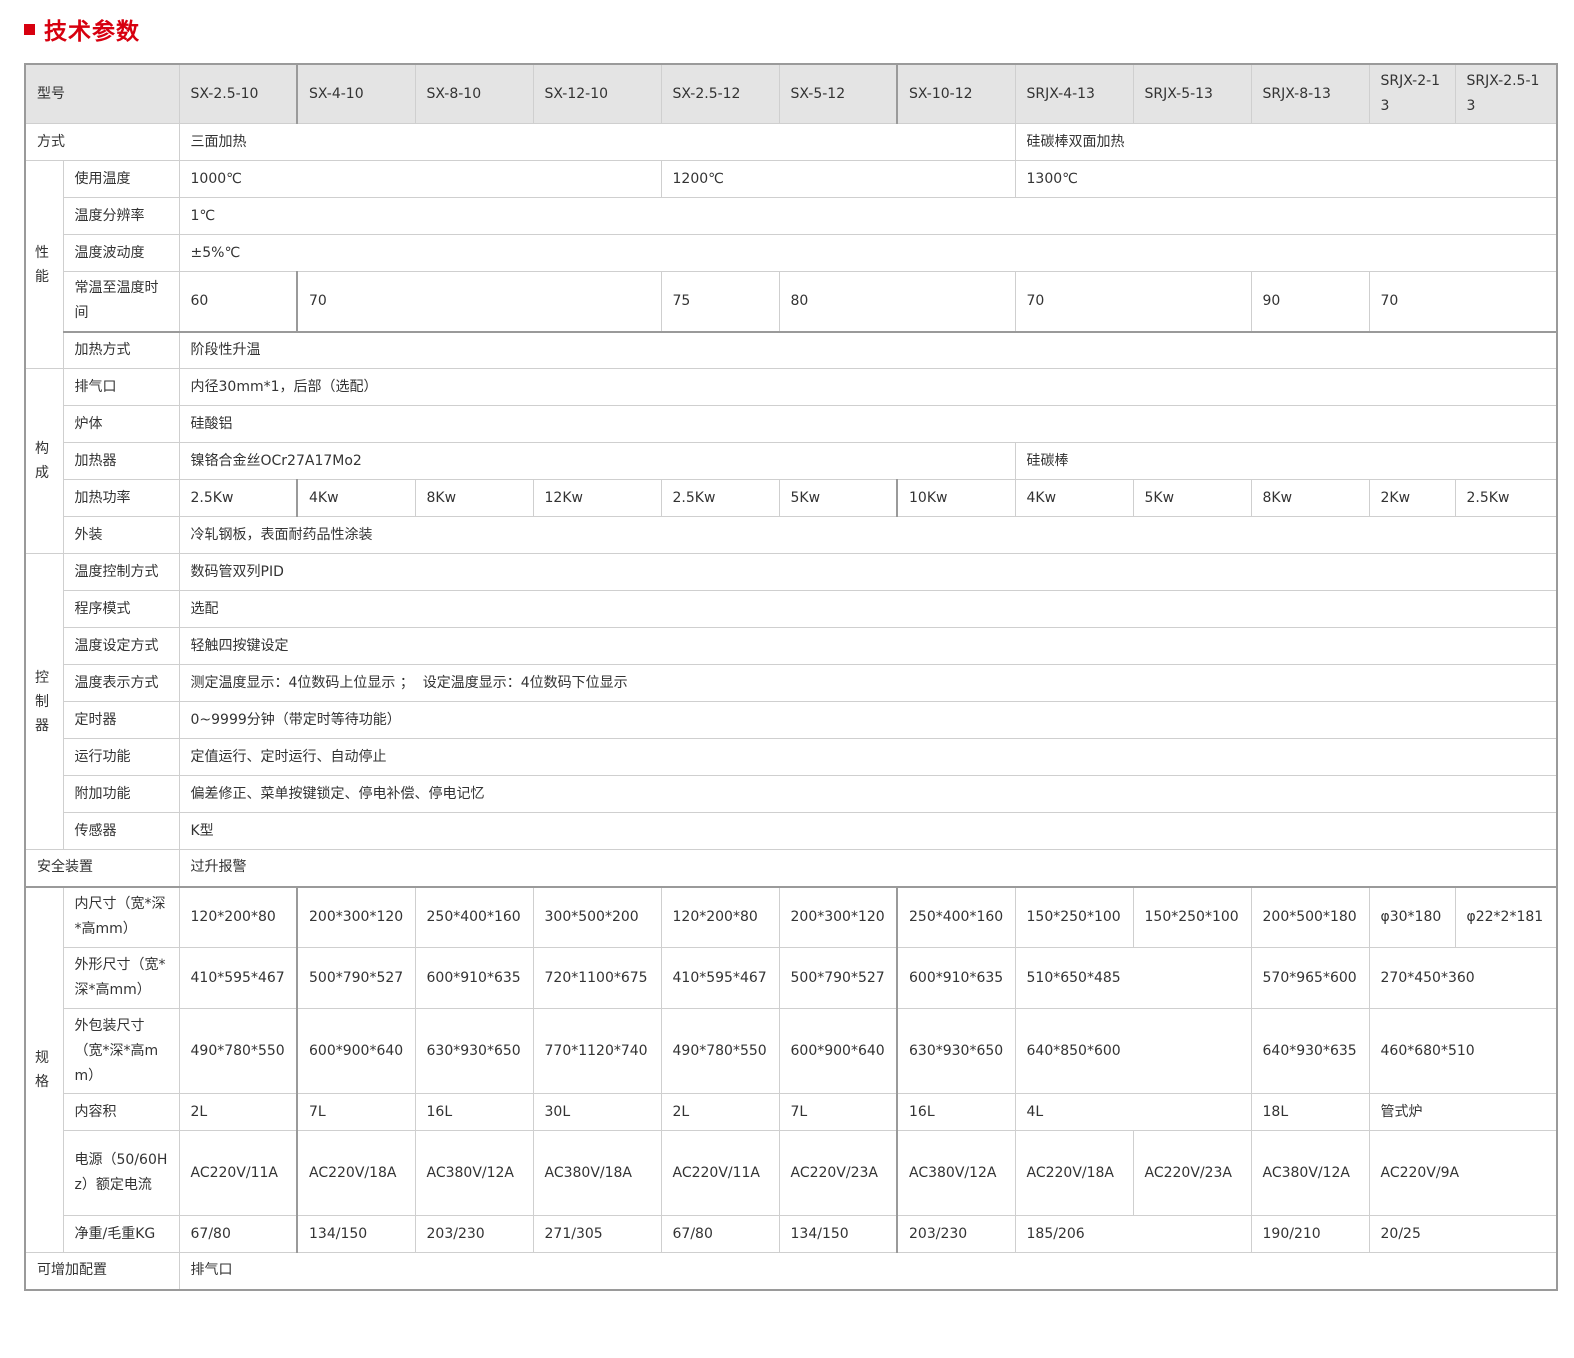  What do you see at coordinates (474, 916) in the screenshot?
I see `table-cell: 250*400*160` at bounding box center [474, 916].